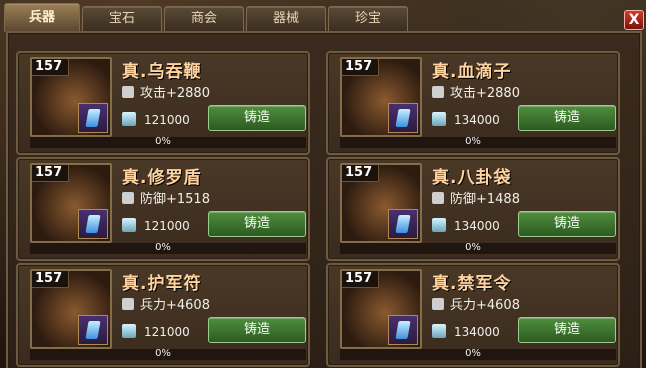  I want to click on tab-bar: 兵器 宝石 商会 器械 珍宝 X, so click(323, 16).